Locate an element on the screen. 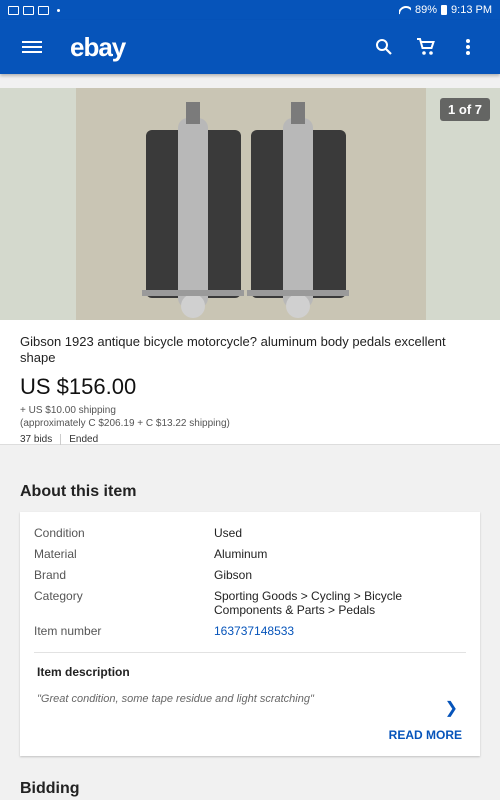 This screenshot has height=800, width=500. spec-row-condition: Condition Used is located at coordinates (250, 533).